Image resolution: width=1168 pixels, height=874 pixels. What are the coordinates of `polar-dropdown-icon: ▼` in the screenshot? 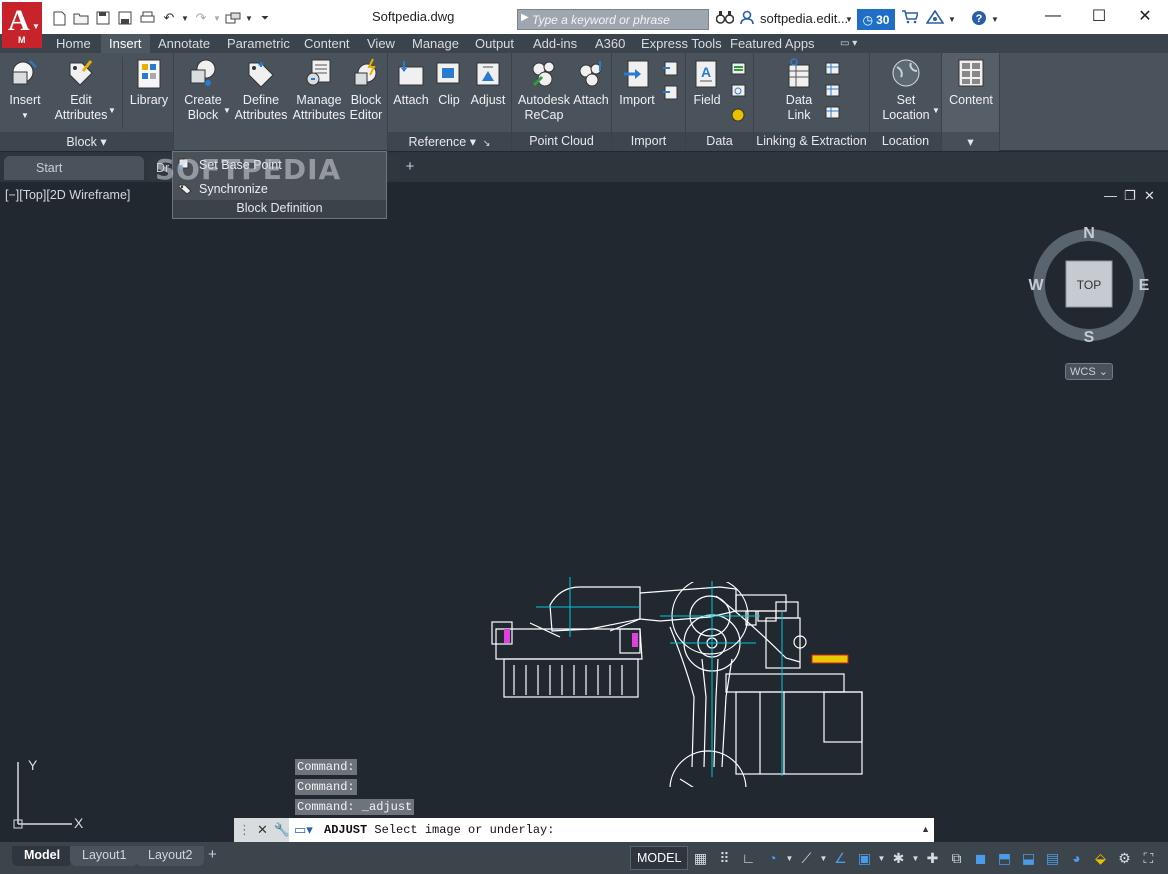 It's located at (789, 858).